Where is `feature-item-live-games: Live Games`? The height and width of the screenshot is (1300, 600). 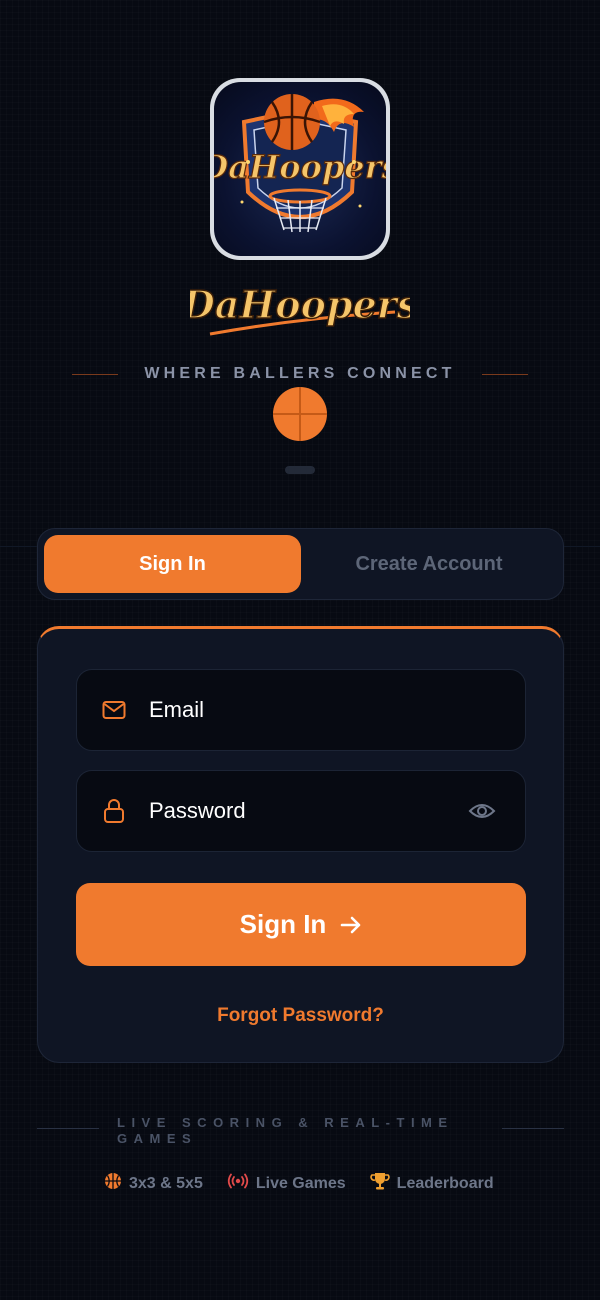
feature-item-live-games: Live Games is located at coordinates (286, 1183).